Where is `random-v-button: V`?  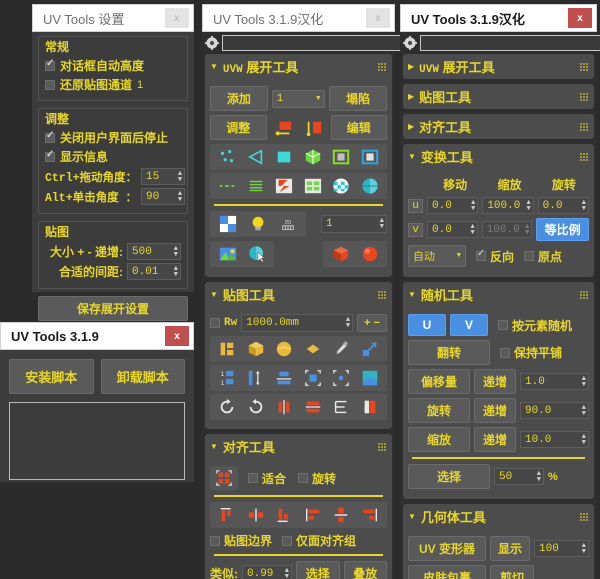 random-v-button: V is located at coordinates (469, 325).